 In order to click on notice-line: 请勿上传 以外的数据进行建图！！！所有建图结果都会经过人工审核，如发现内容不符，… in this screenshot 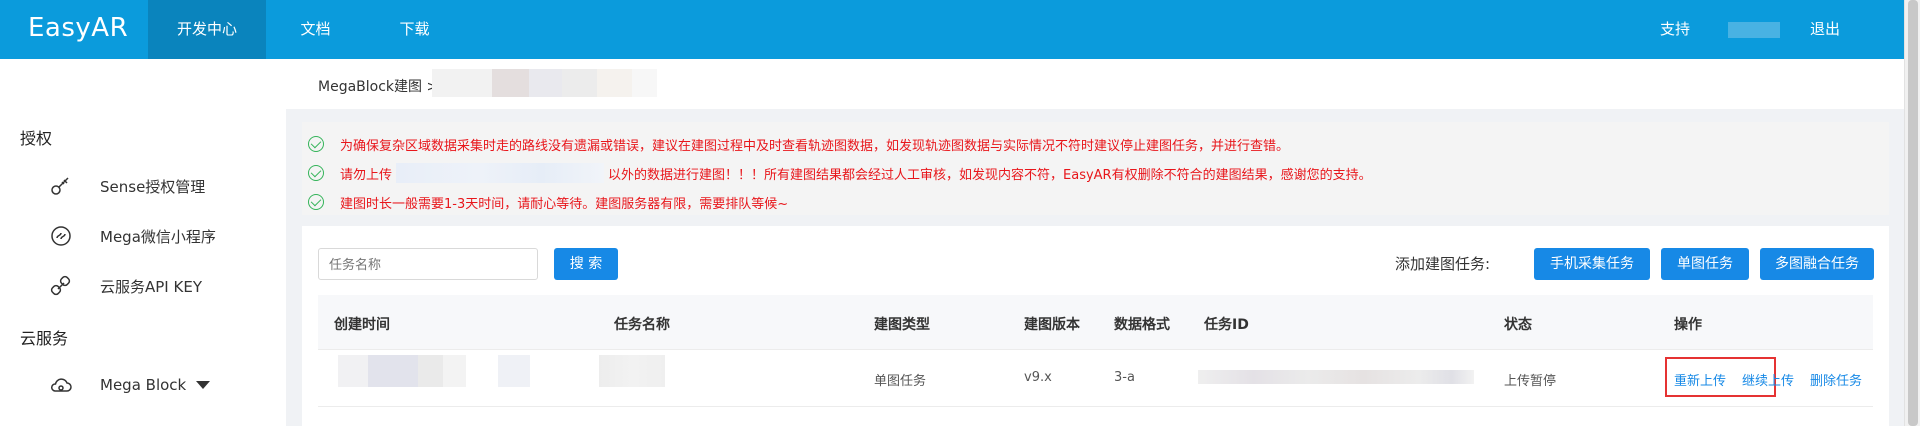, I will do `click(840, 173)`.